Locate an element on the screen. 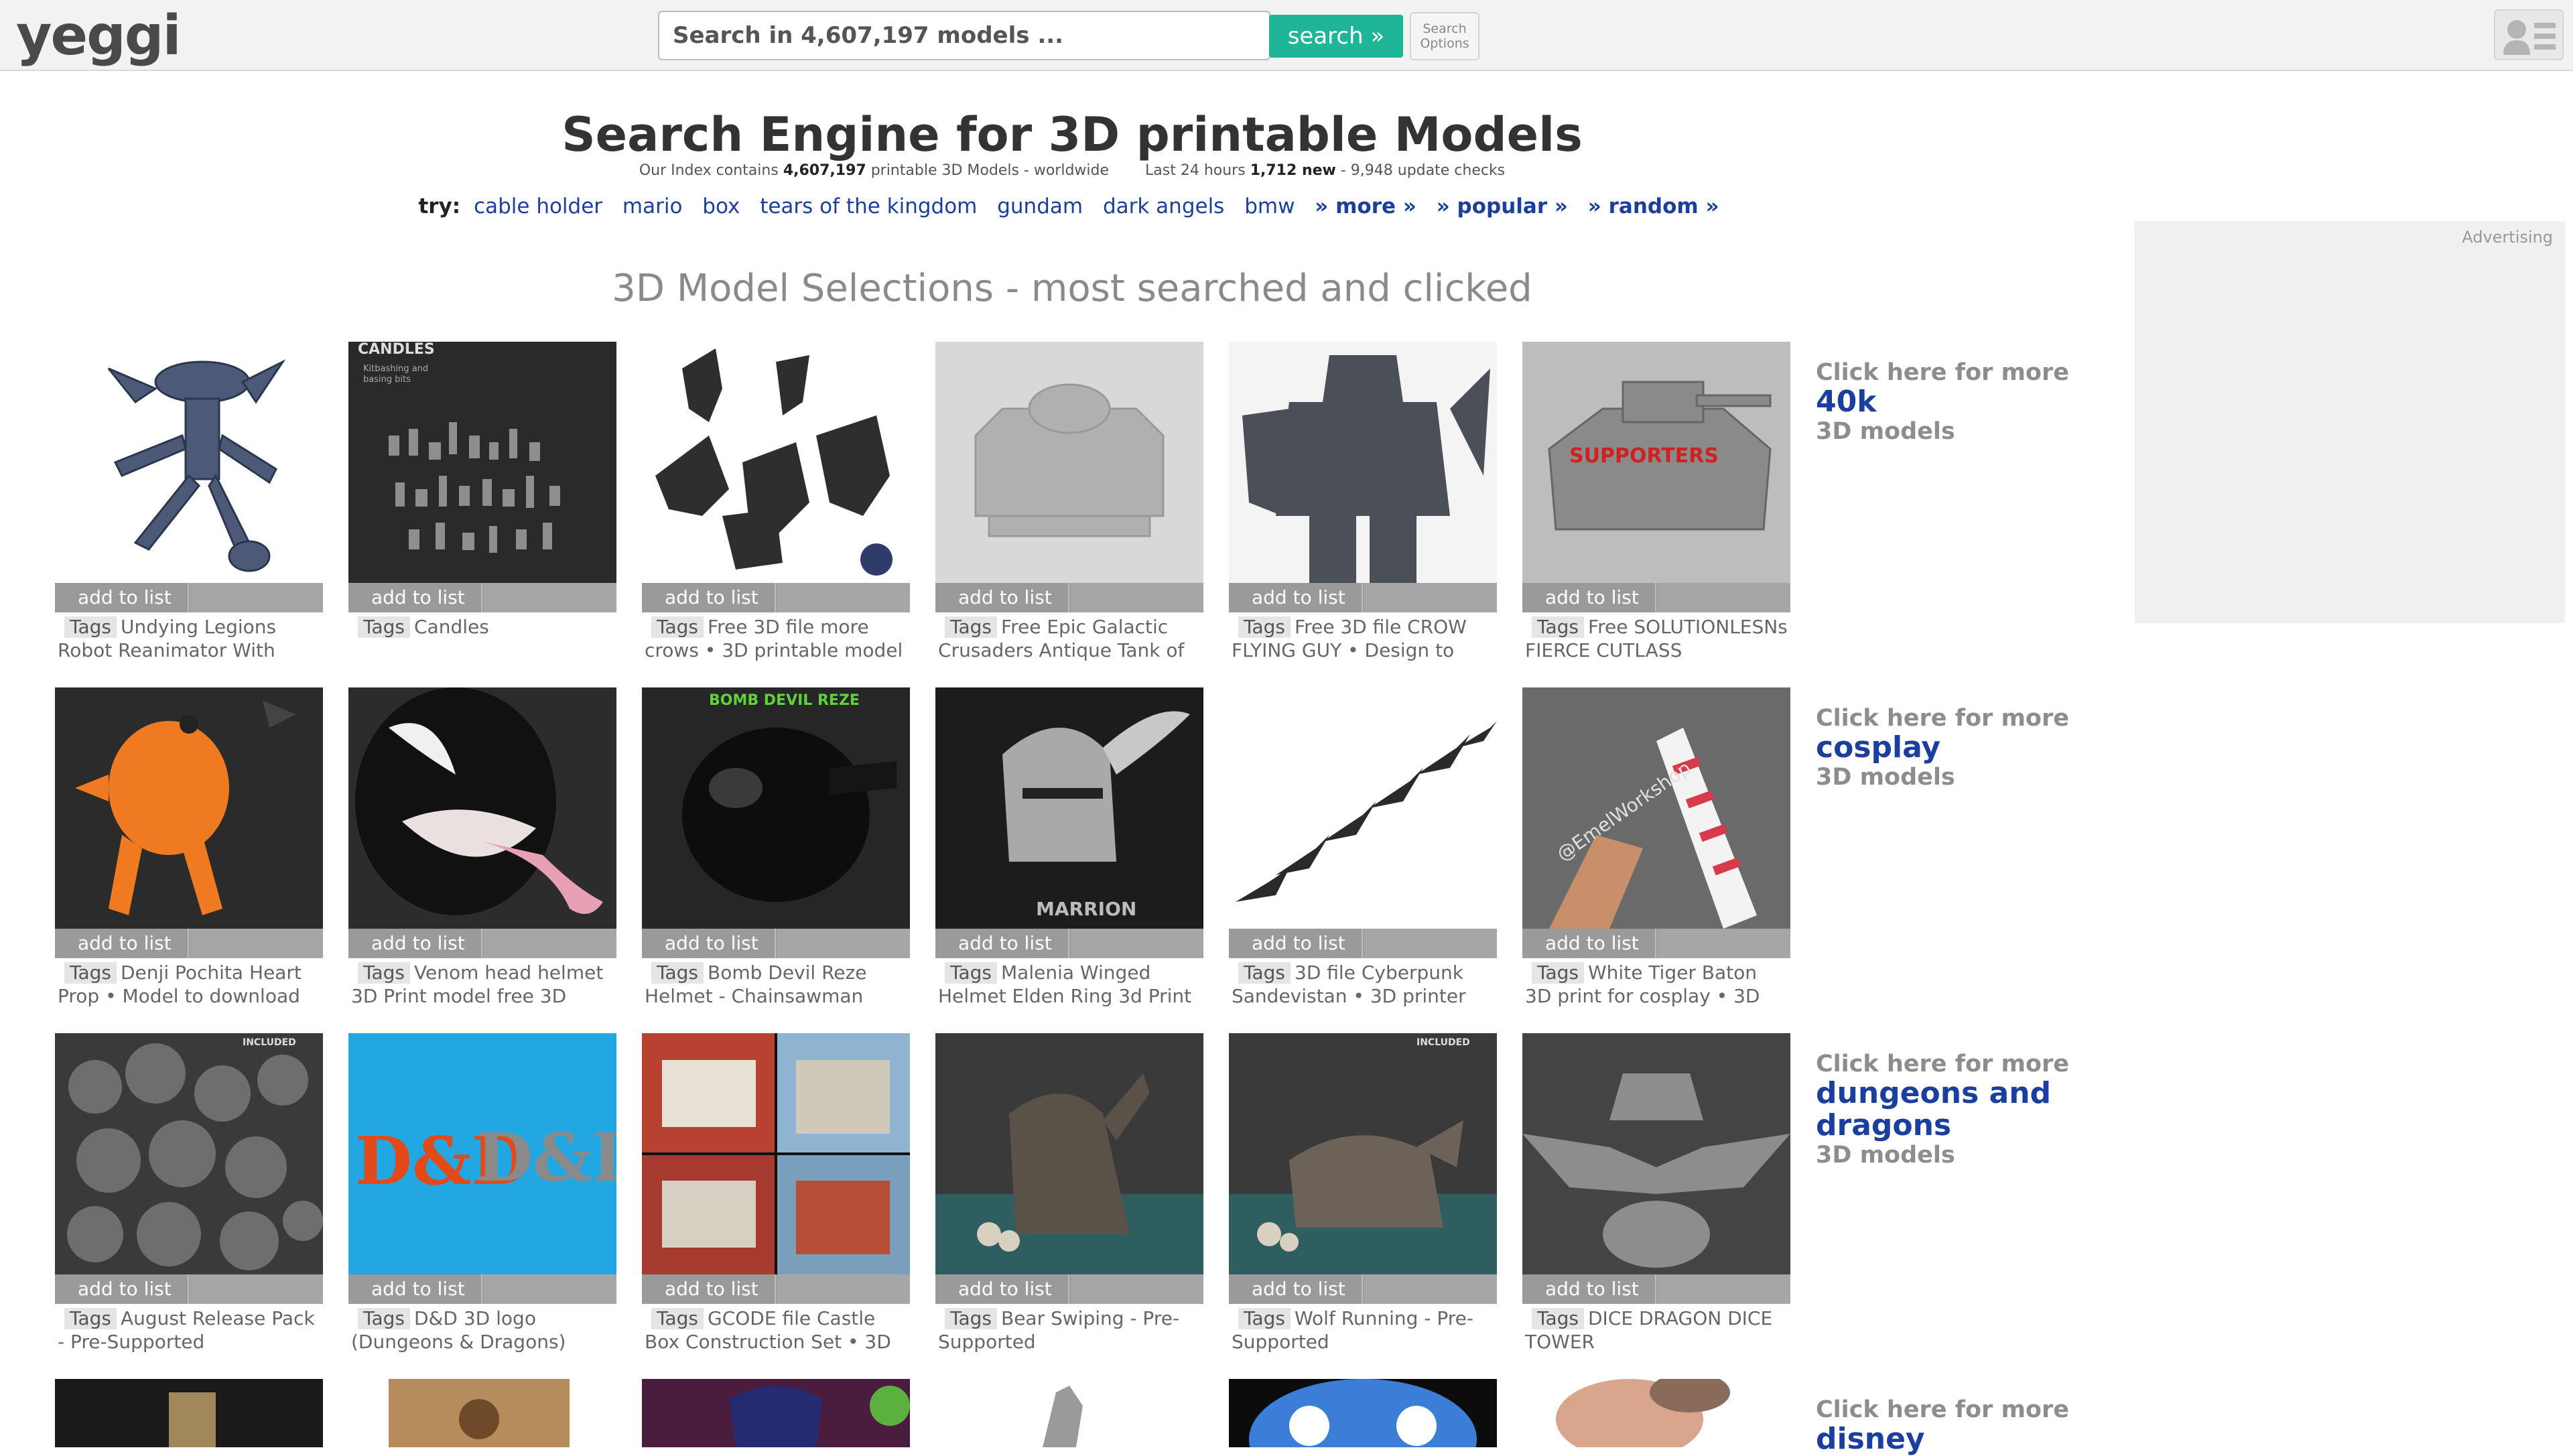  model-thumbnail: BOMB DEVIL REZE is located at coordinates (776, 808).